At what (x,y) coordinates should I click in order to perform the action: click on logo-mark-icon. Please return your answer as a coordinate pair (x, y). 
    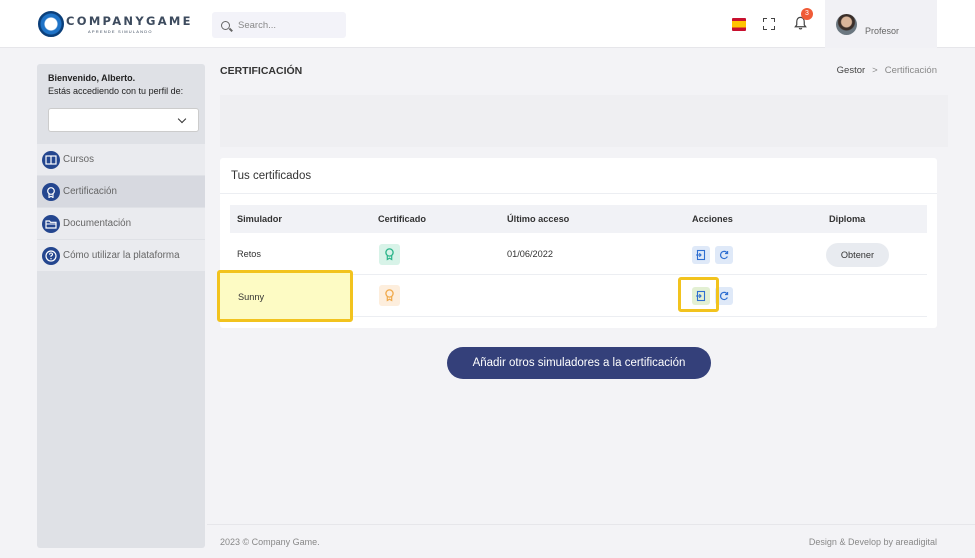
    Looking at the image, I should click on (51, 24).